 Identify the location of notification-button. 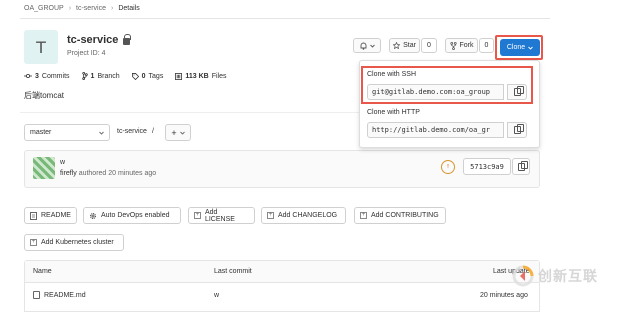
(367, 45).